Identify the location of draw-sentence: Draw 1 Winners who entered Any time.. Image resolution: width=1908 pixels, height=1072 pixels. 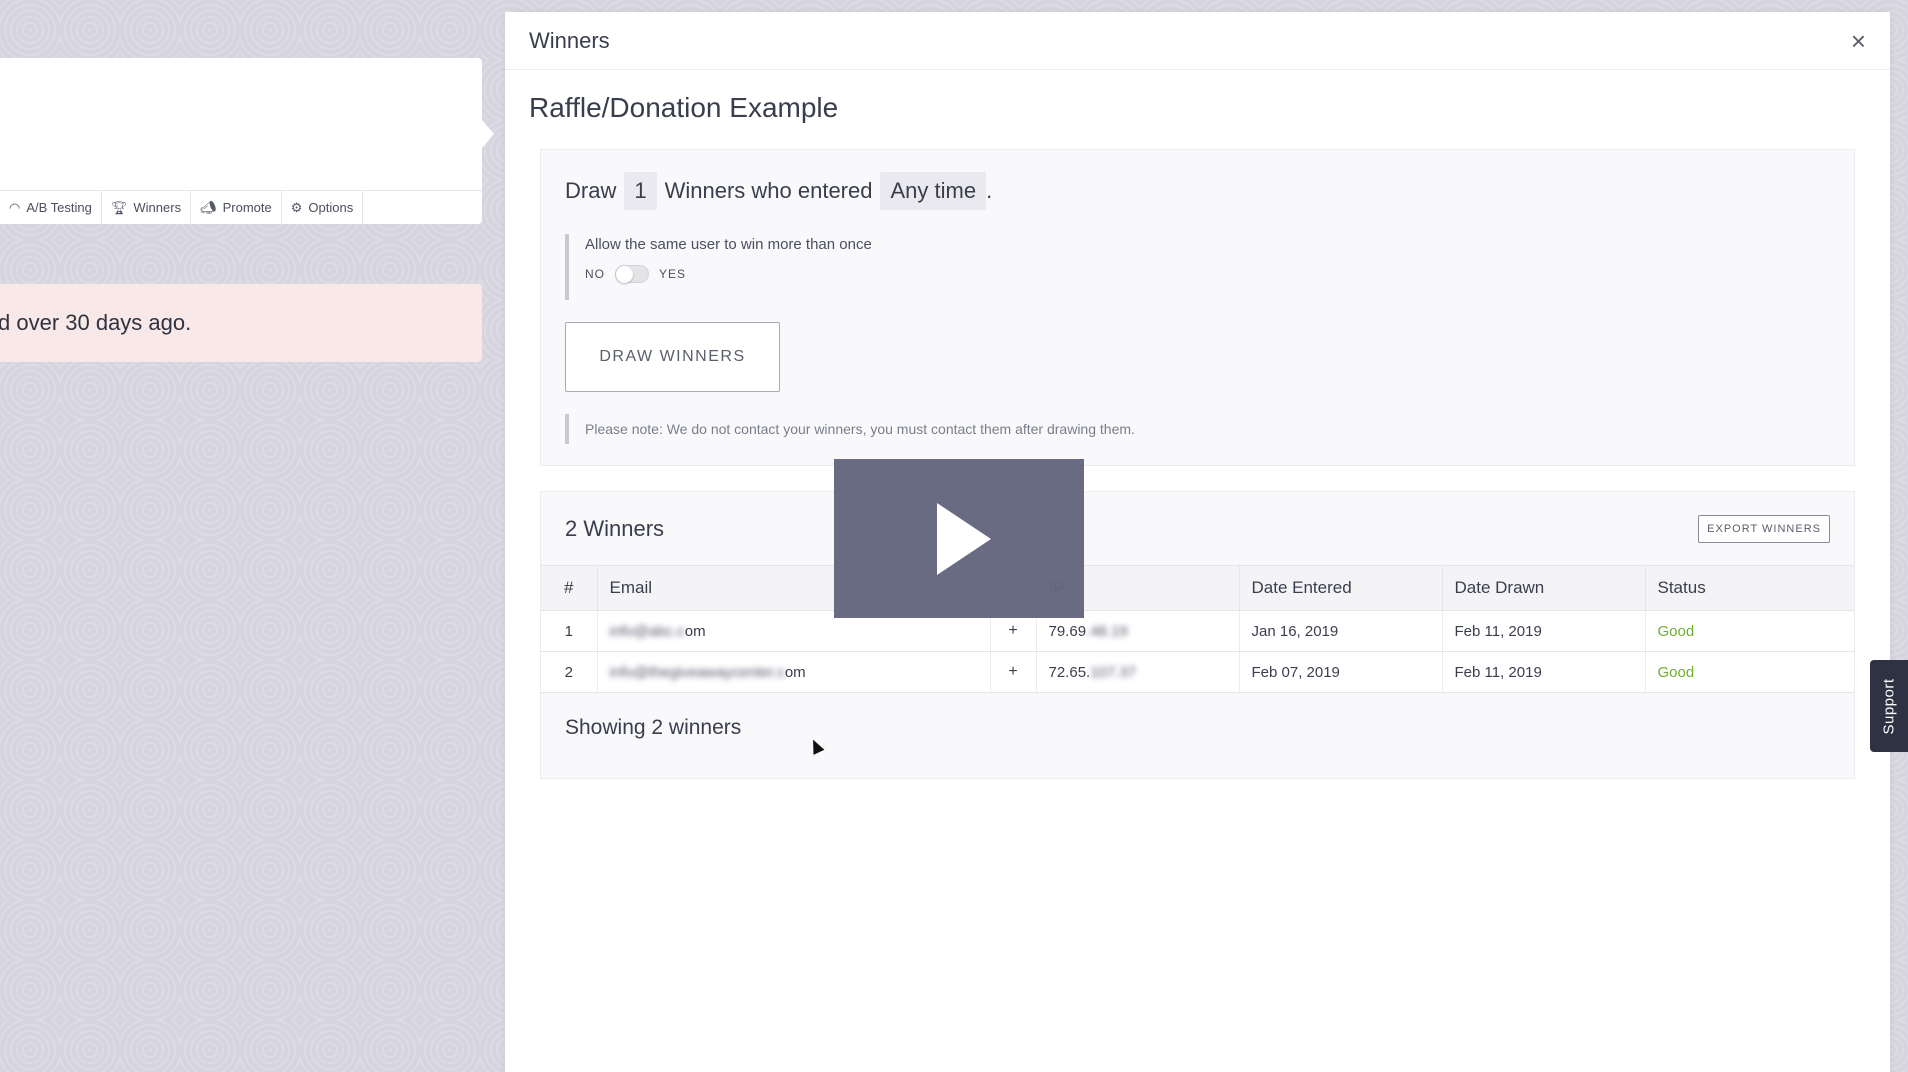
(778, 191).